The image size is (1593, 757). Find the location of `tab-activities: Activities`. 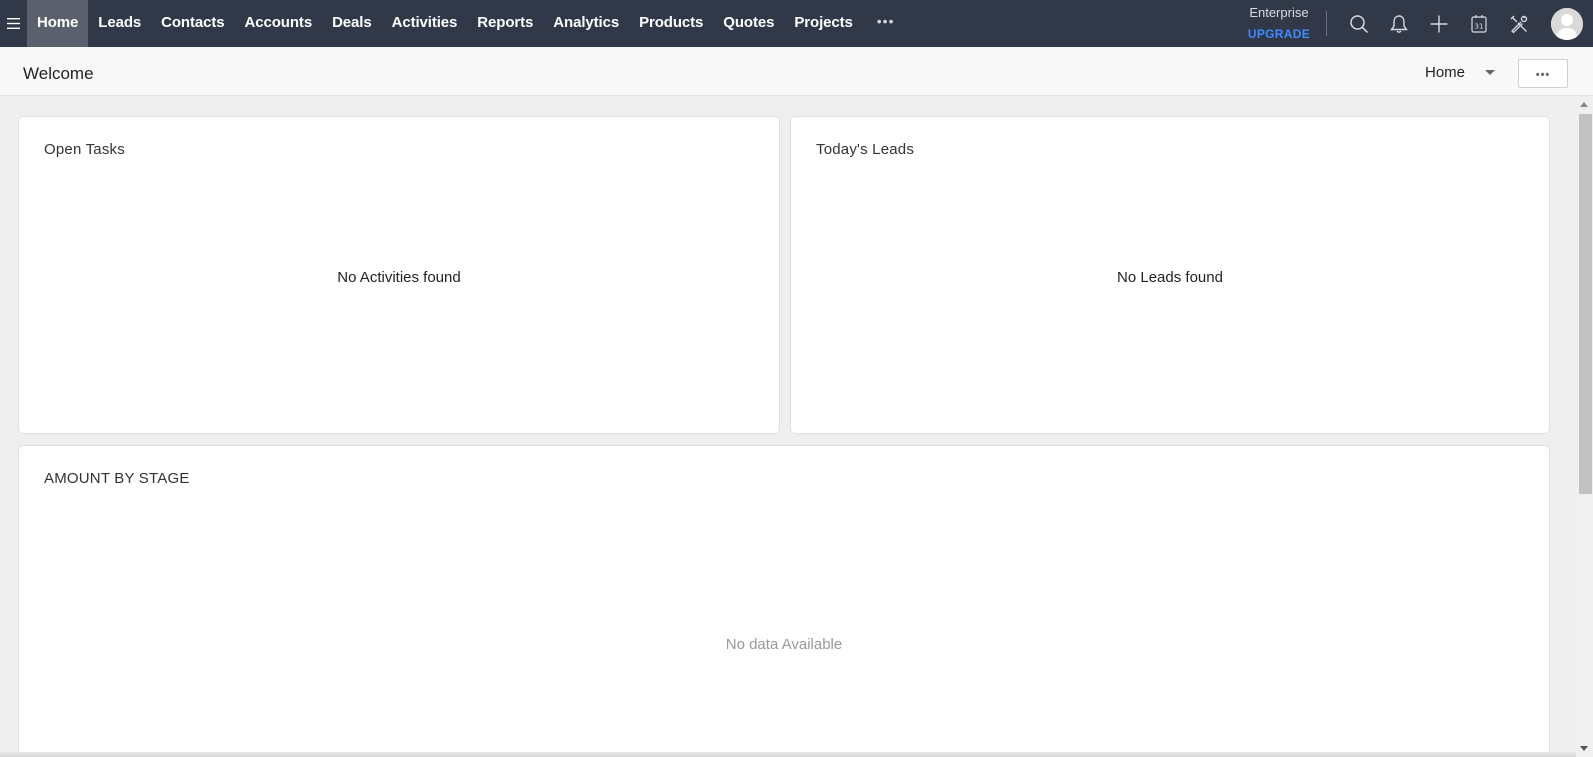

tab-activities: Activities is located at coordinates (425, 23).